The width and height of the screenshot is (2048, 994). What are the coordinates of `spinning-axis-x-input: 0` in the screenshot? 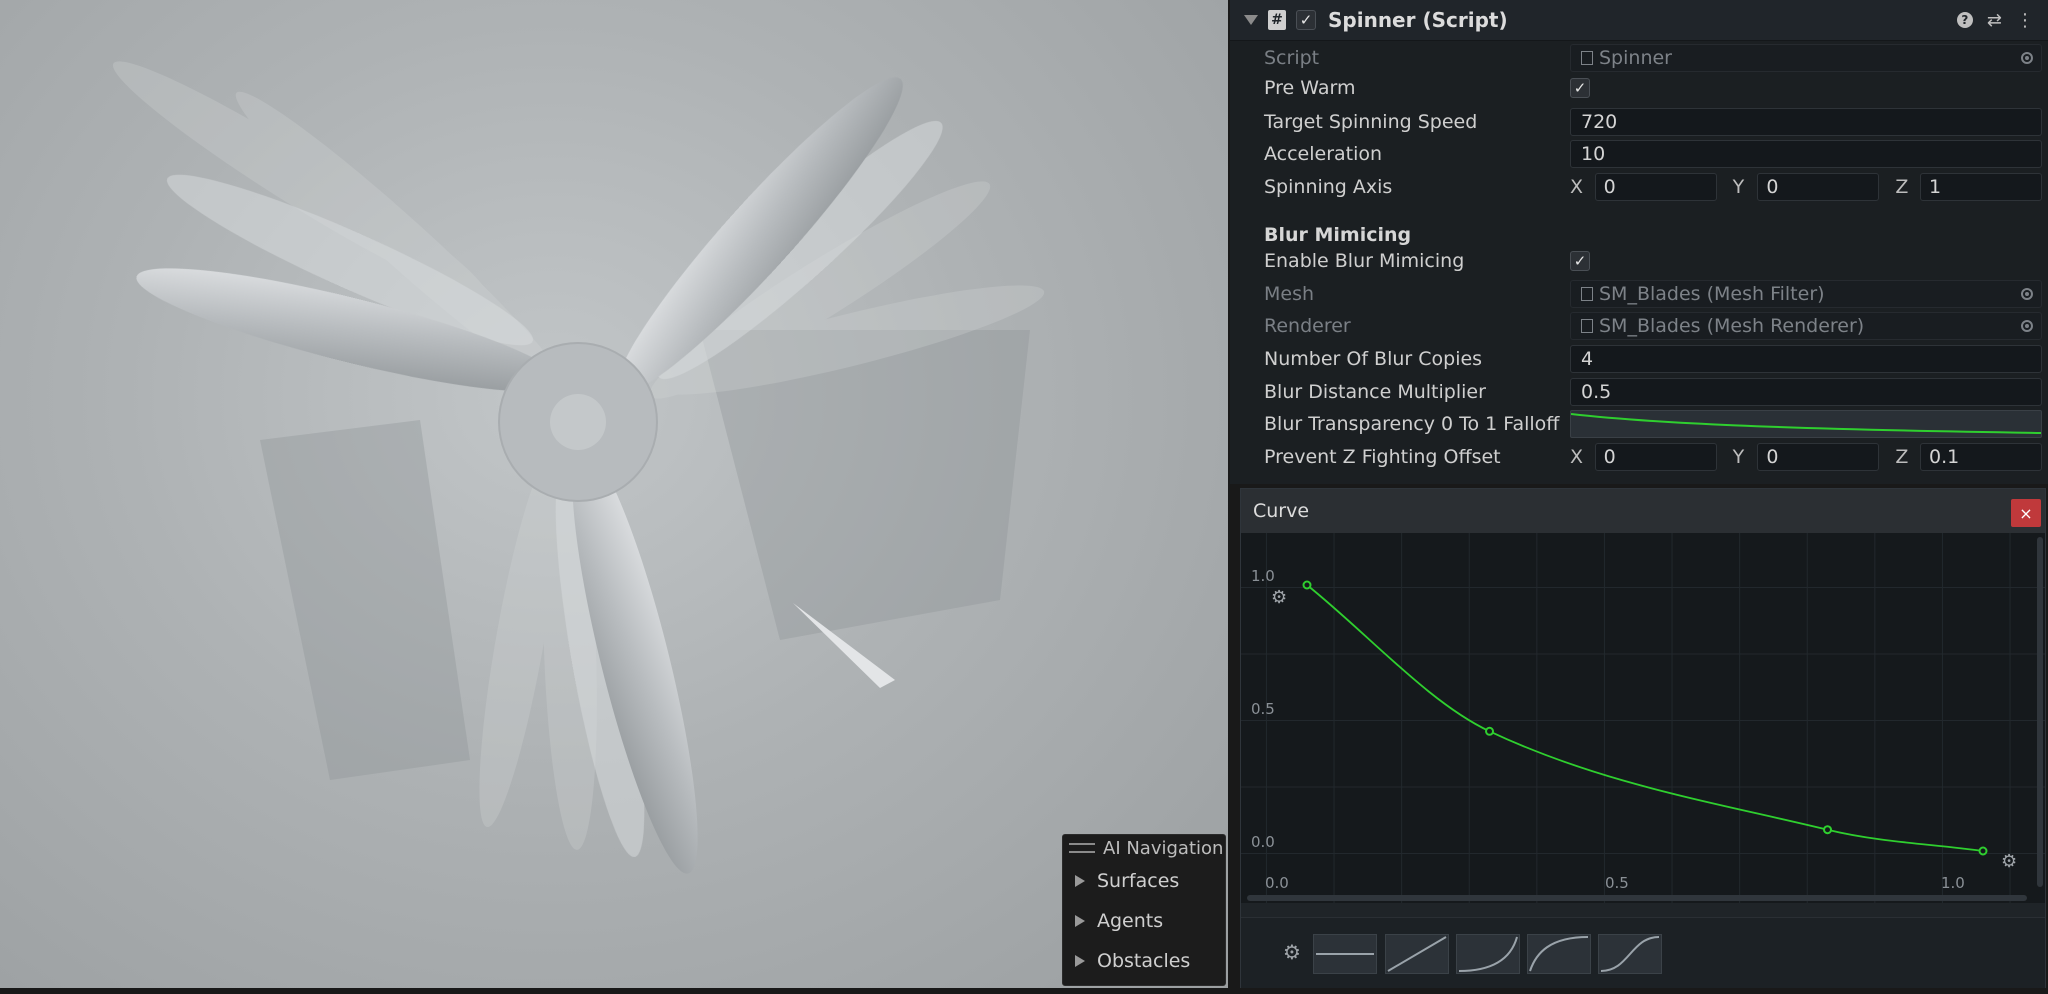 It's located at (1655, 187).